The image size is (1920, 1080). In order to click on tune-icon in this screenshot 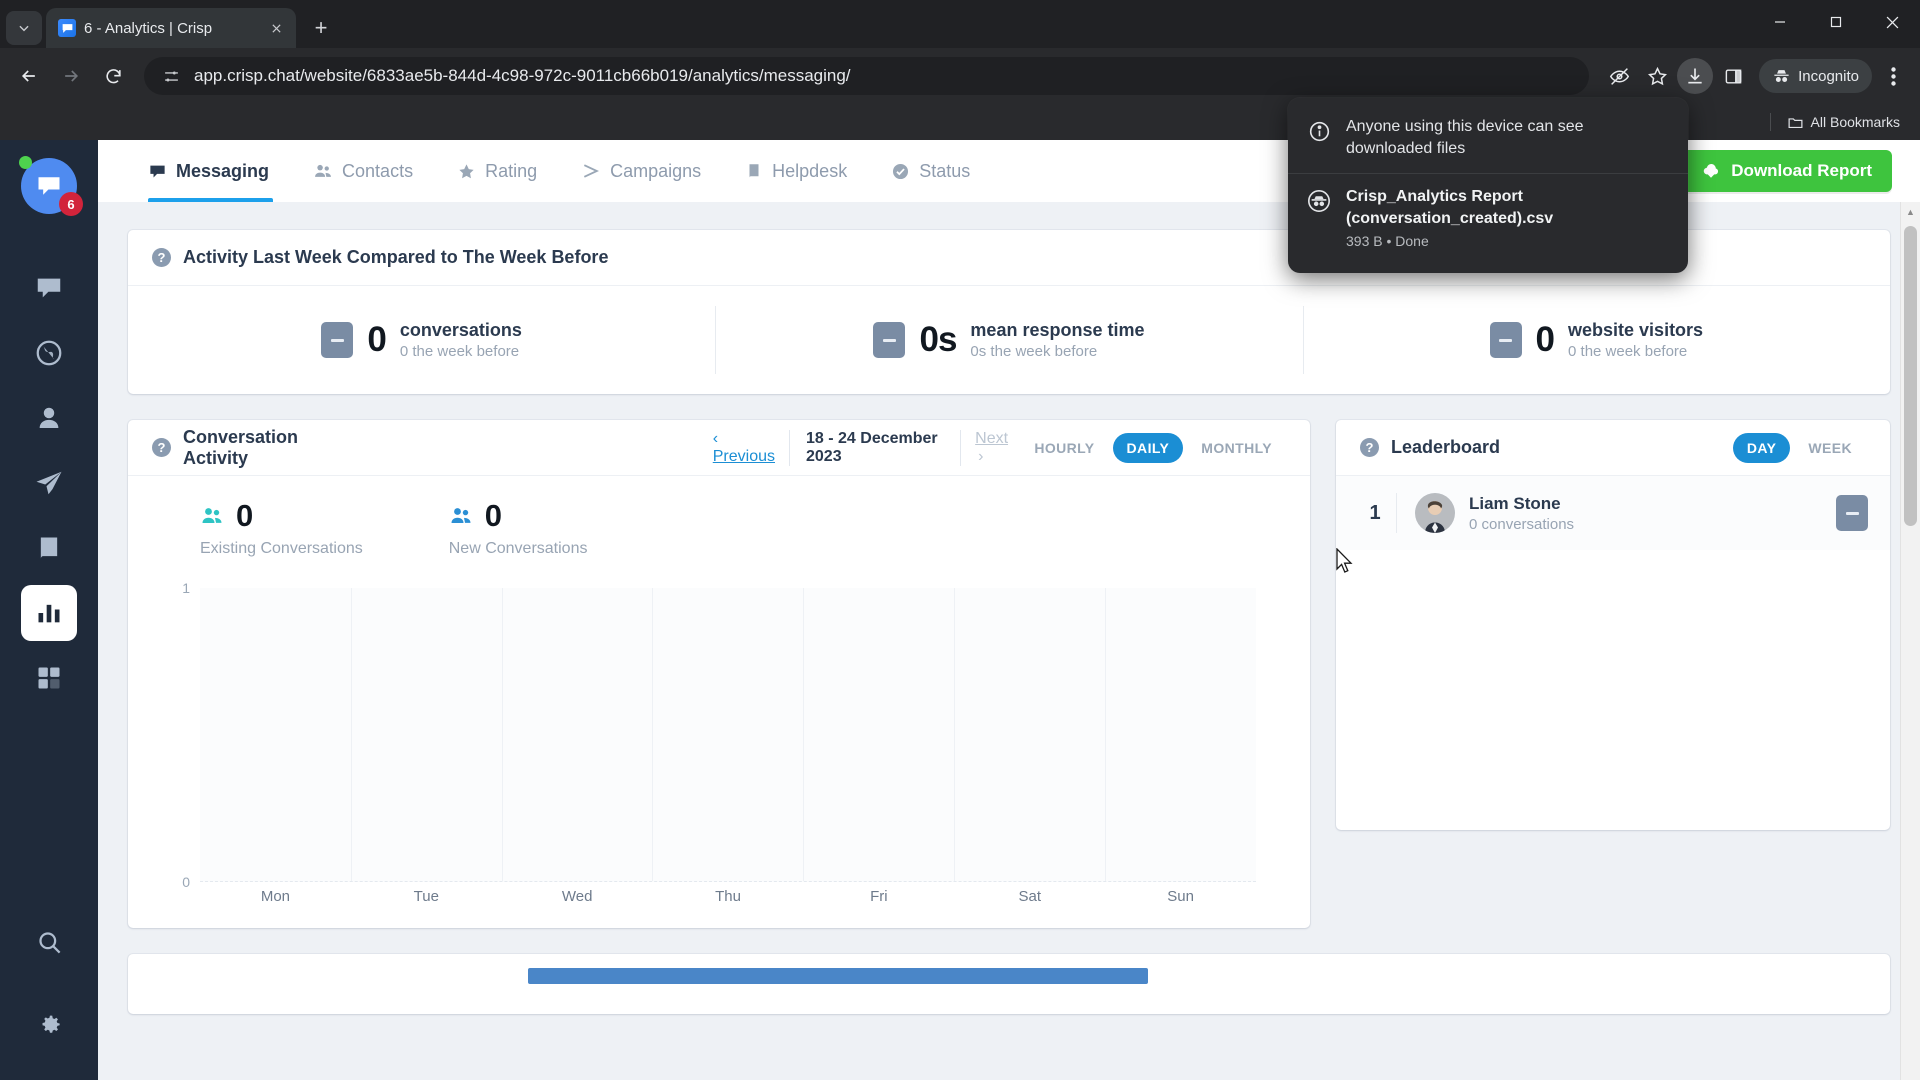, I will do `click(171, 76)`.